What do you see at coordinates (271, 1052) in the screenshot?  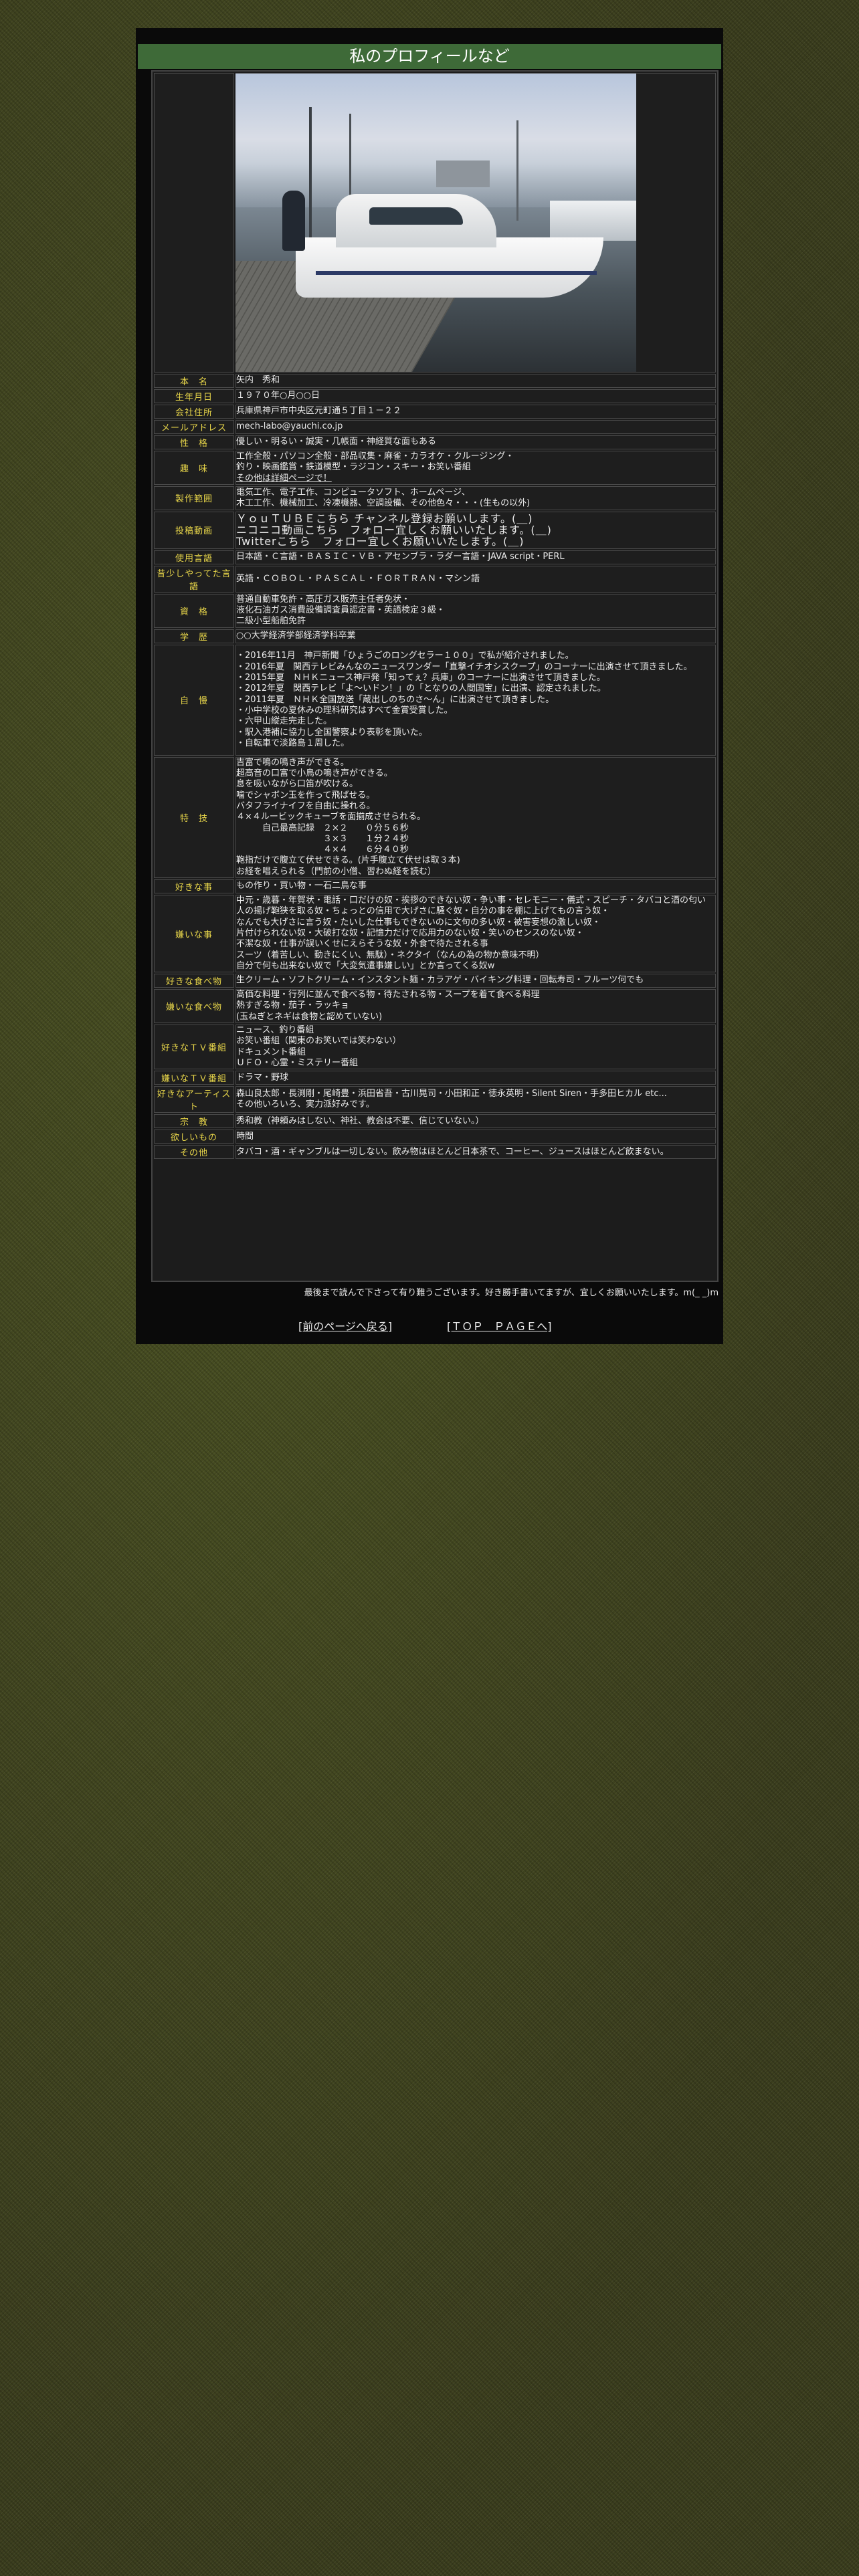 I see `row-value-line: ドキュメント番組` at bounding box center [271, 1052].